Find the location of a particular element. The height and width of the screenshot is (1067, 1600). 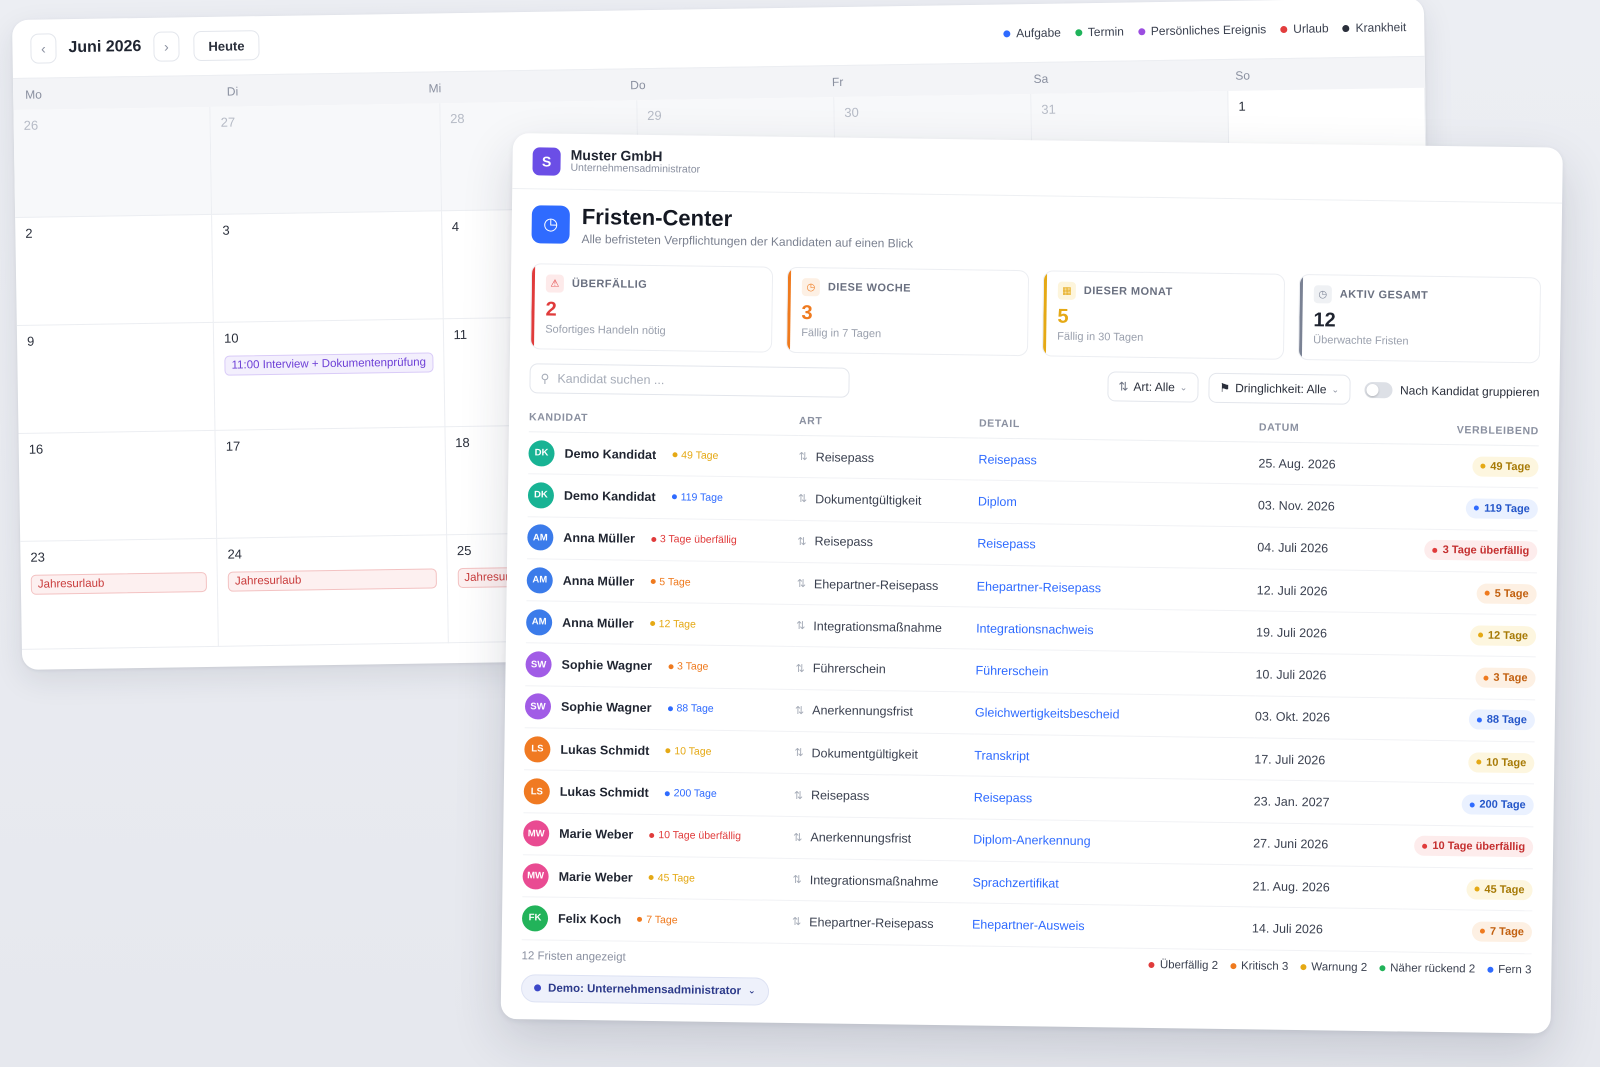

search-box: ⚲ is located at coordinates (689, 380).